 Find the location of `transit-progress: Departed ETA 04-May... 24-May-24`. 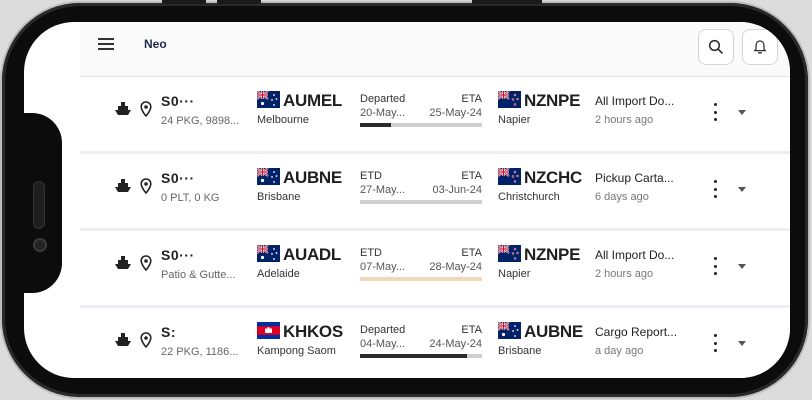

transit-progress: Departed ETA 04-May... 24-May-24 is located at coordinates (421, 341).